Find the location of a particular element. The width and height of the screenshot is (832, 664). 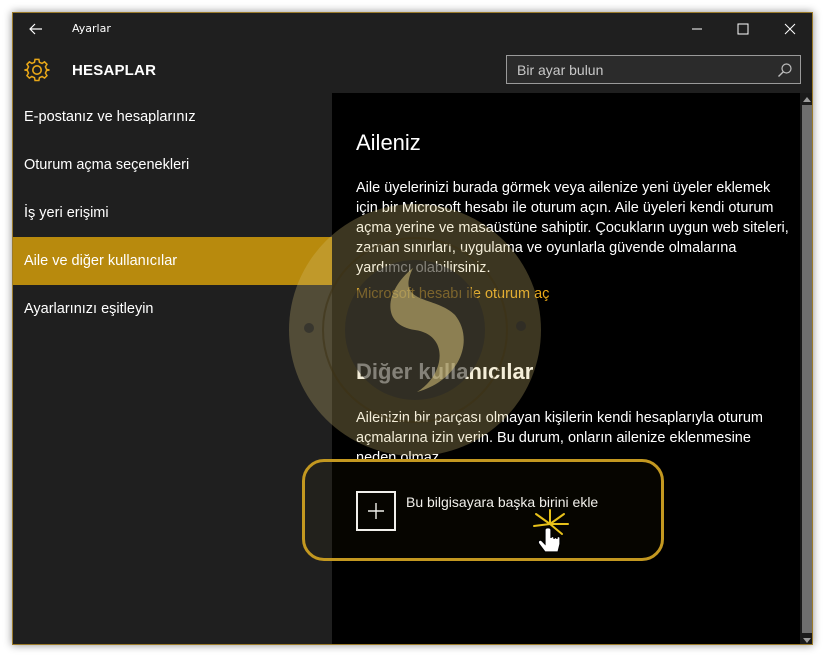

sidebar-item-signin-options: Oturum açma seçenekleri is located at coordinates (172, 165).